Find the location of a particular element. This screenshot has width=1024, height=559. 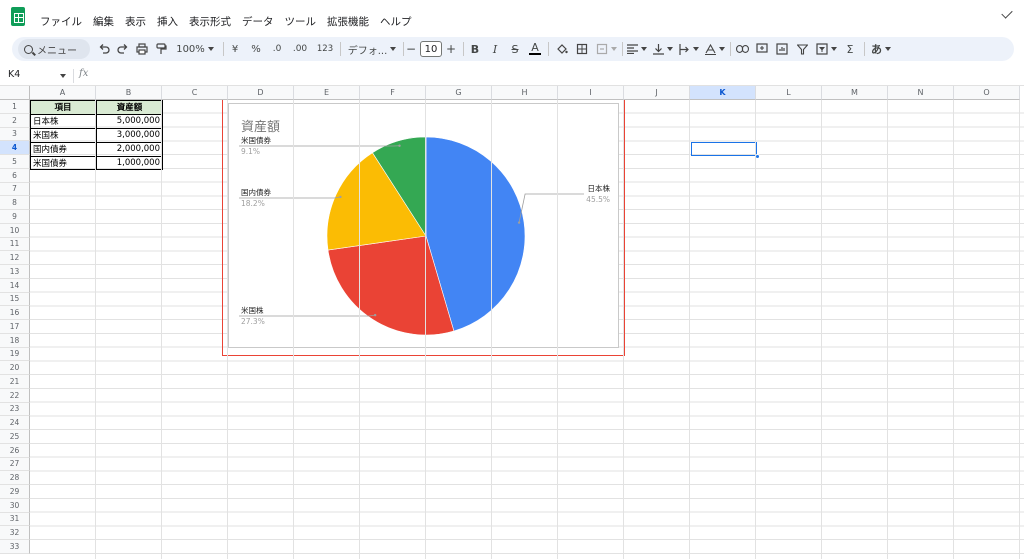

column-header-o: O is located at coordinates (987, 93).